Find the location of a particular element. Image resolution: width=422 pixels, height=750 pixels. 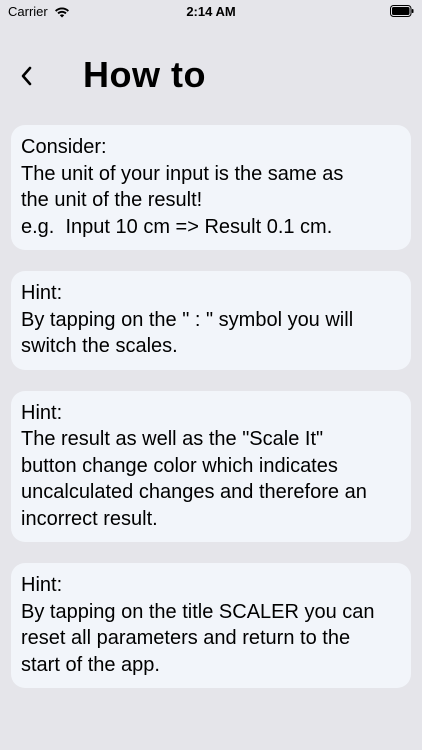

card-text: switch the scales. is located at coordinates (99, 346).